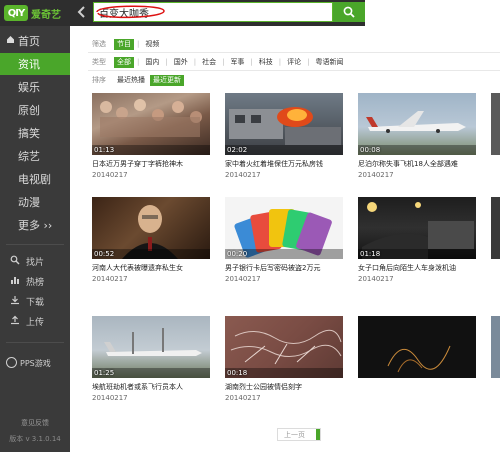 This screenshot has height=452, width=500. I want to click on video-title: 河南人大代表被曝遗弃私生女, so click(151, 268).